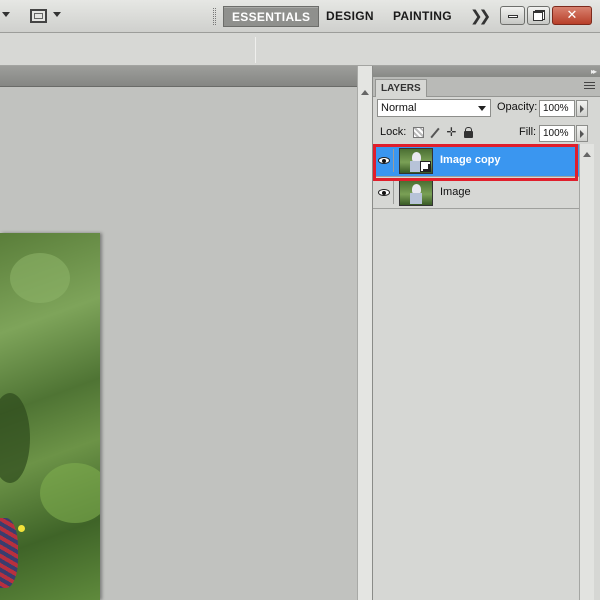  What do you see at coordinates (557, 108) in the screenshot?
I see `opacity-field: 100%` at bounding box center [557, 108].